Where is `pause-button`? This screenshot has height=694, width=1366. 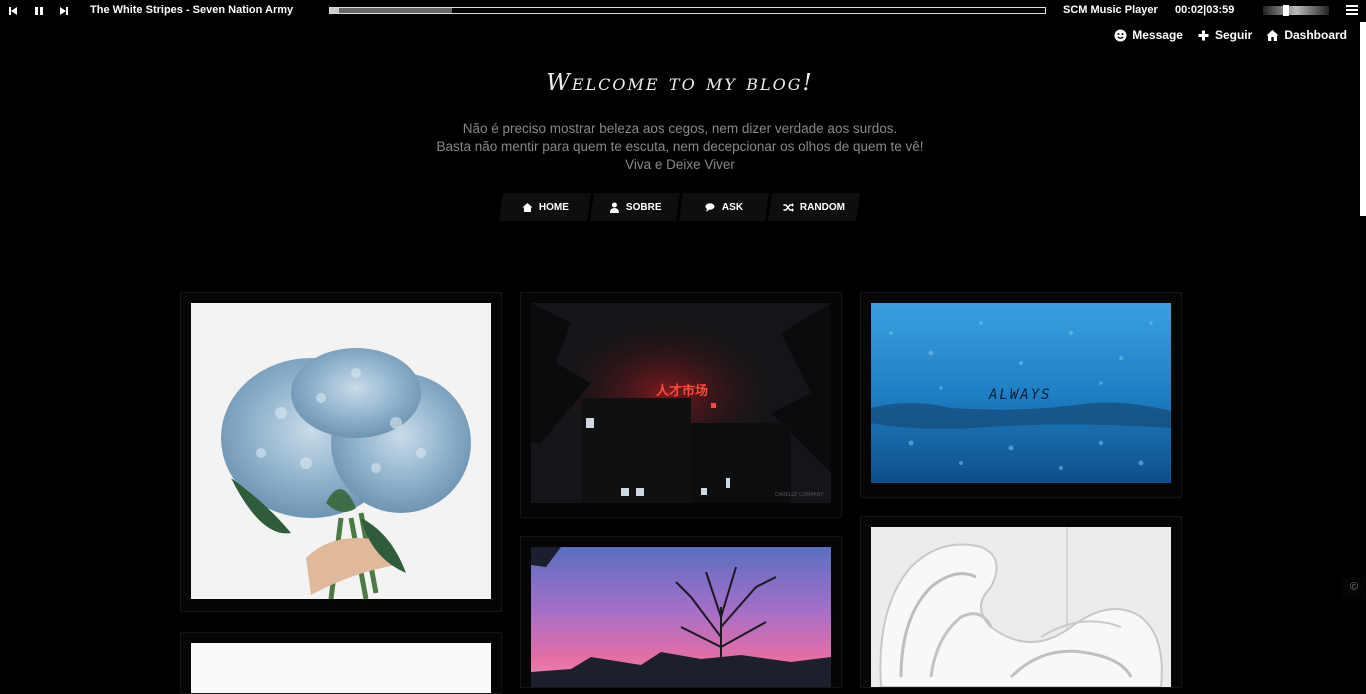
pause-button is located at coordinates (39, 11).